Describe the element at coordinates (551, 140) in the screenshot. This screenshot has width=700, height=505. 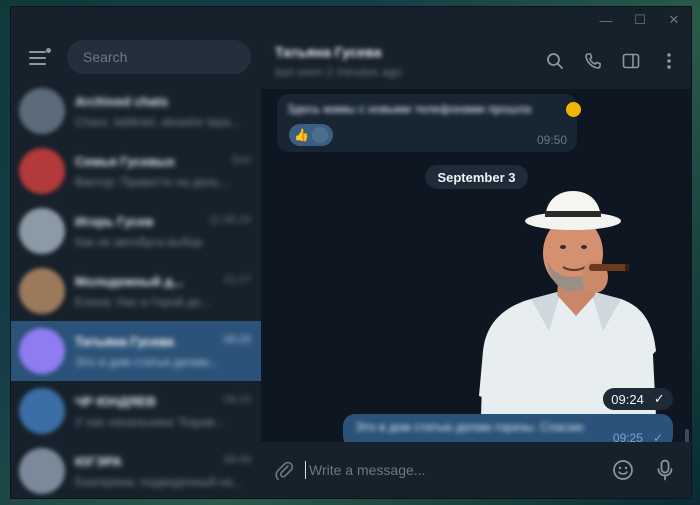
I see `message-time: 09:50` at that location.